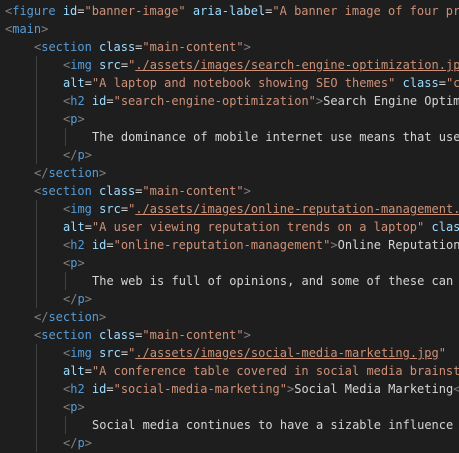 This screenshot has width=459, height=453. Describe the element at coordinates (229, 11) in the screenshot. I see `code-token: aria-label` at that location.